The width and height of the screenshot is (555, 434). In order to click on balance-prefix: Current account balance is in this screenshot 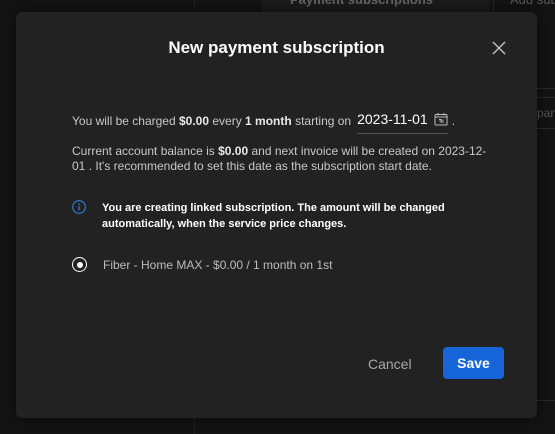, I will do `click(143, 151)`.